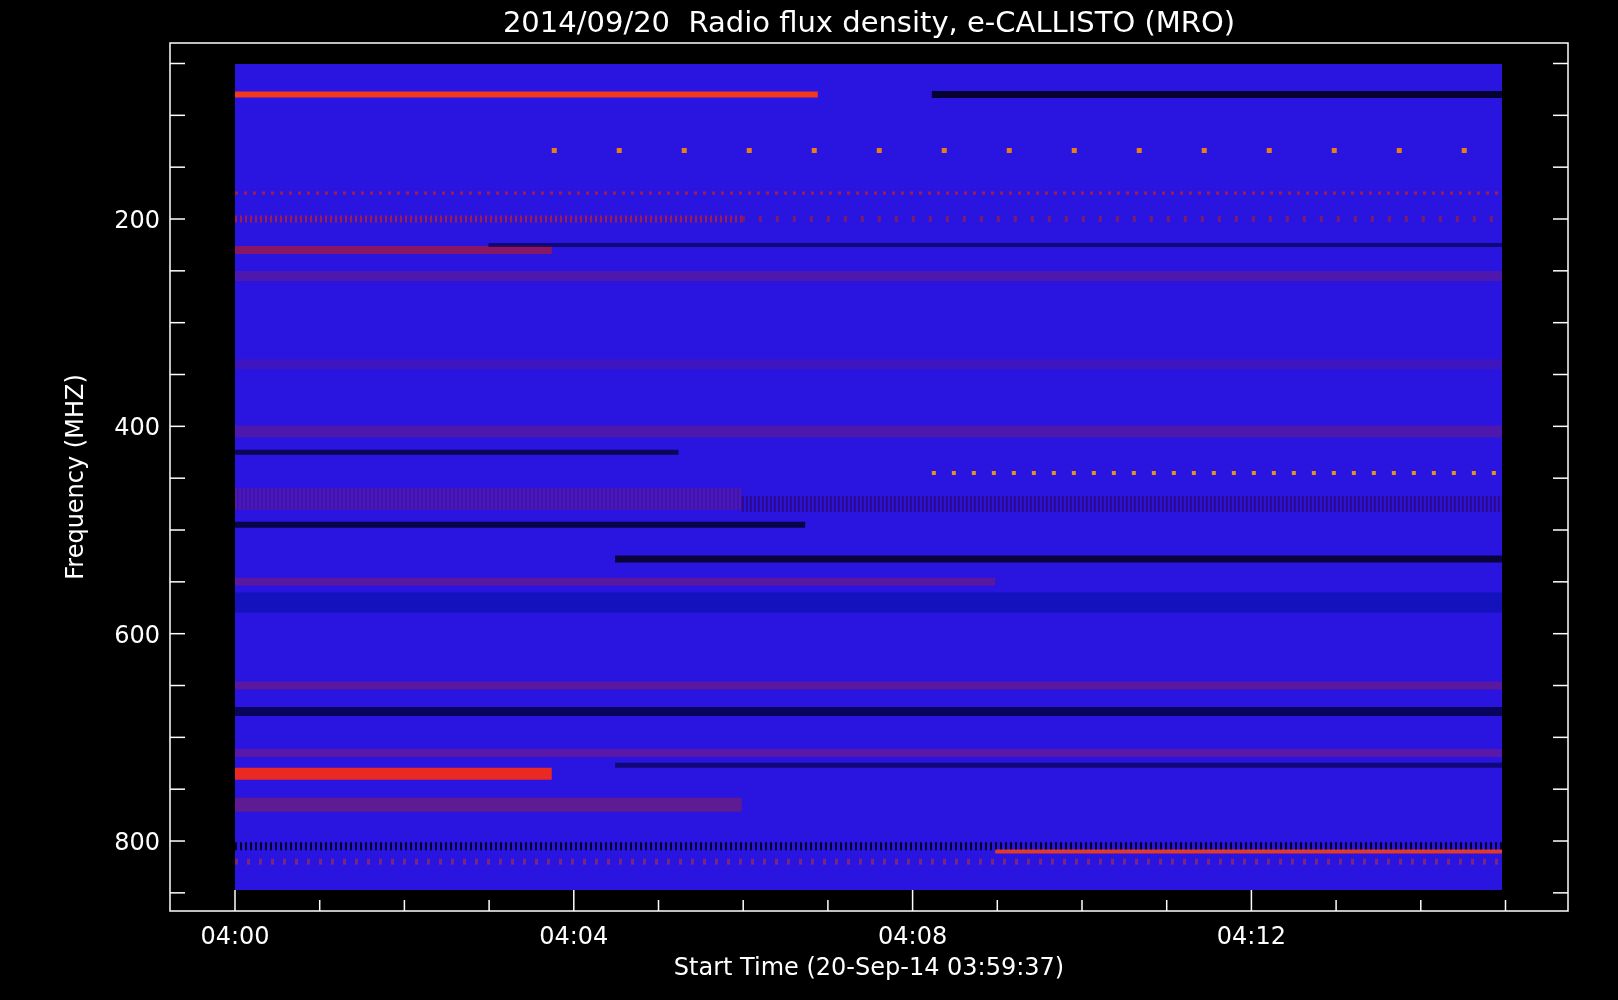 The width and height of the screenshot is (1618, 1000). I want to click on y-tick-label: 400, so click(137, 427).